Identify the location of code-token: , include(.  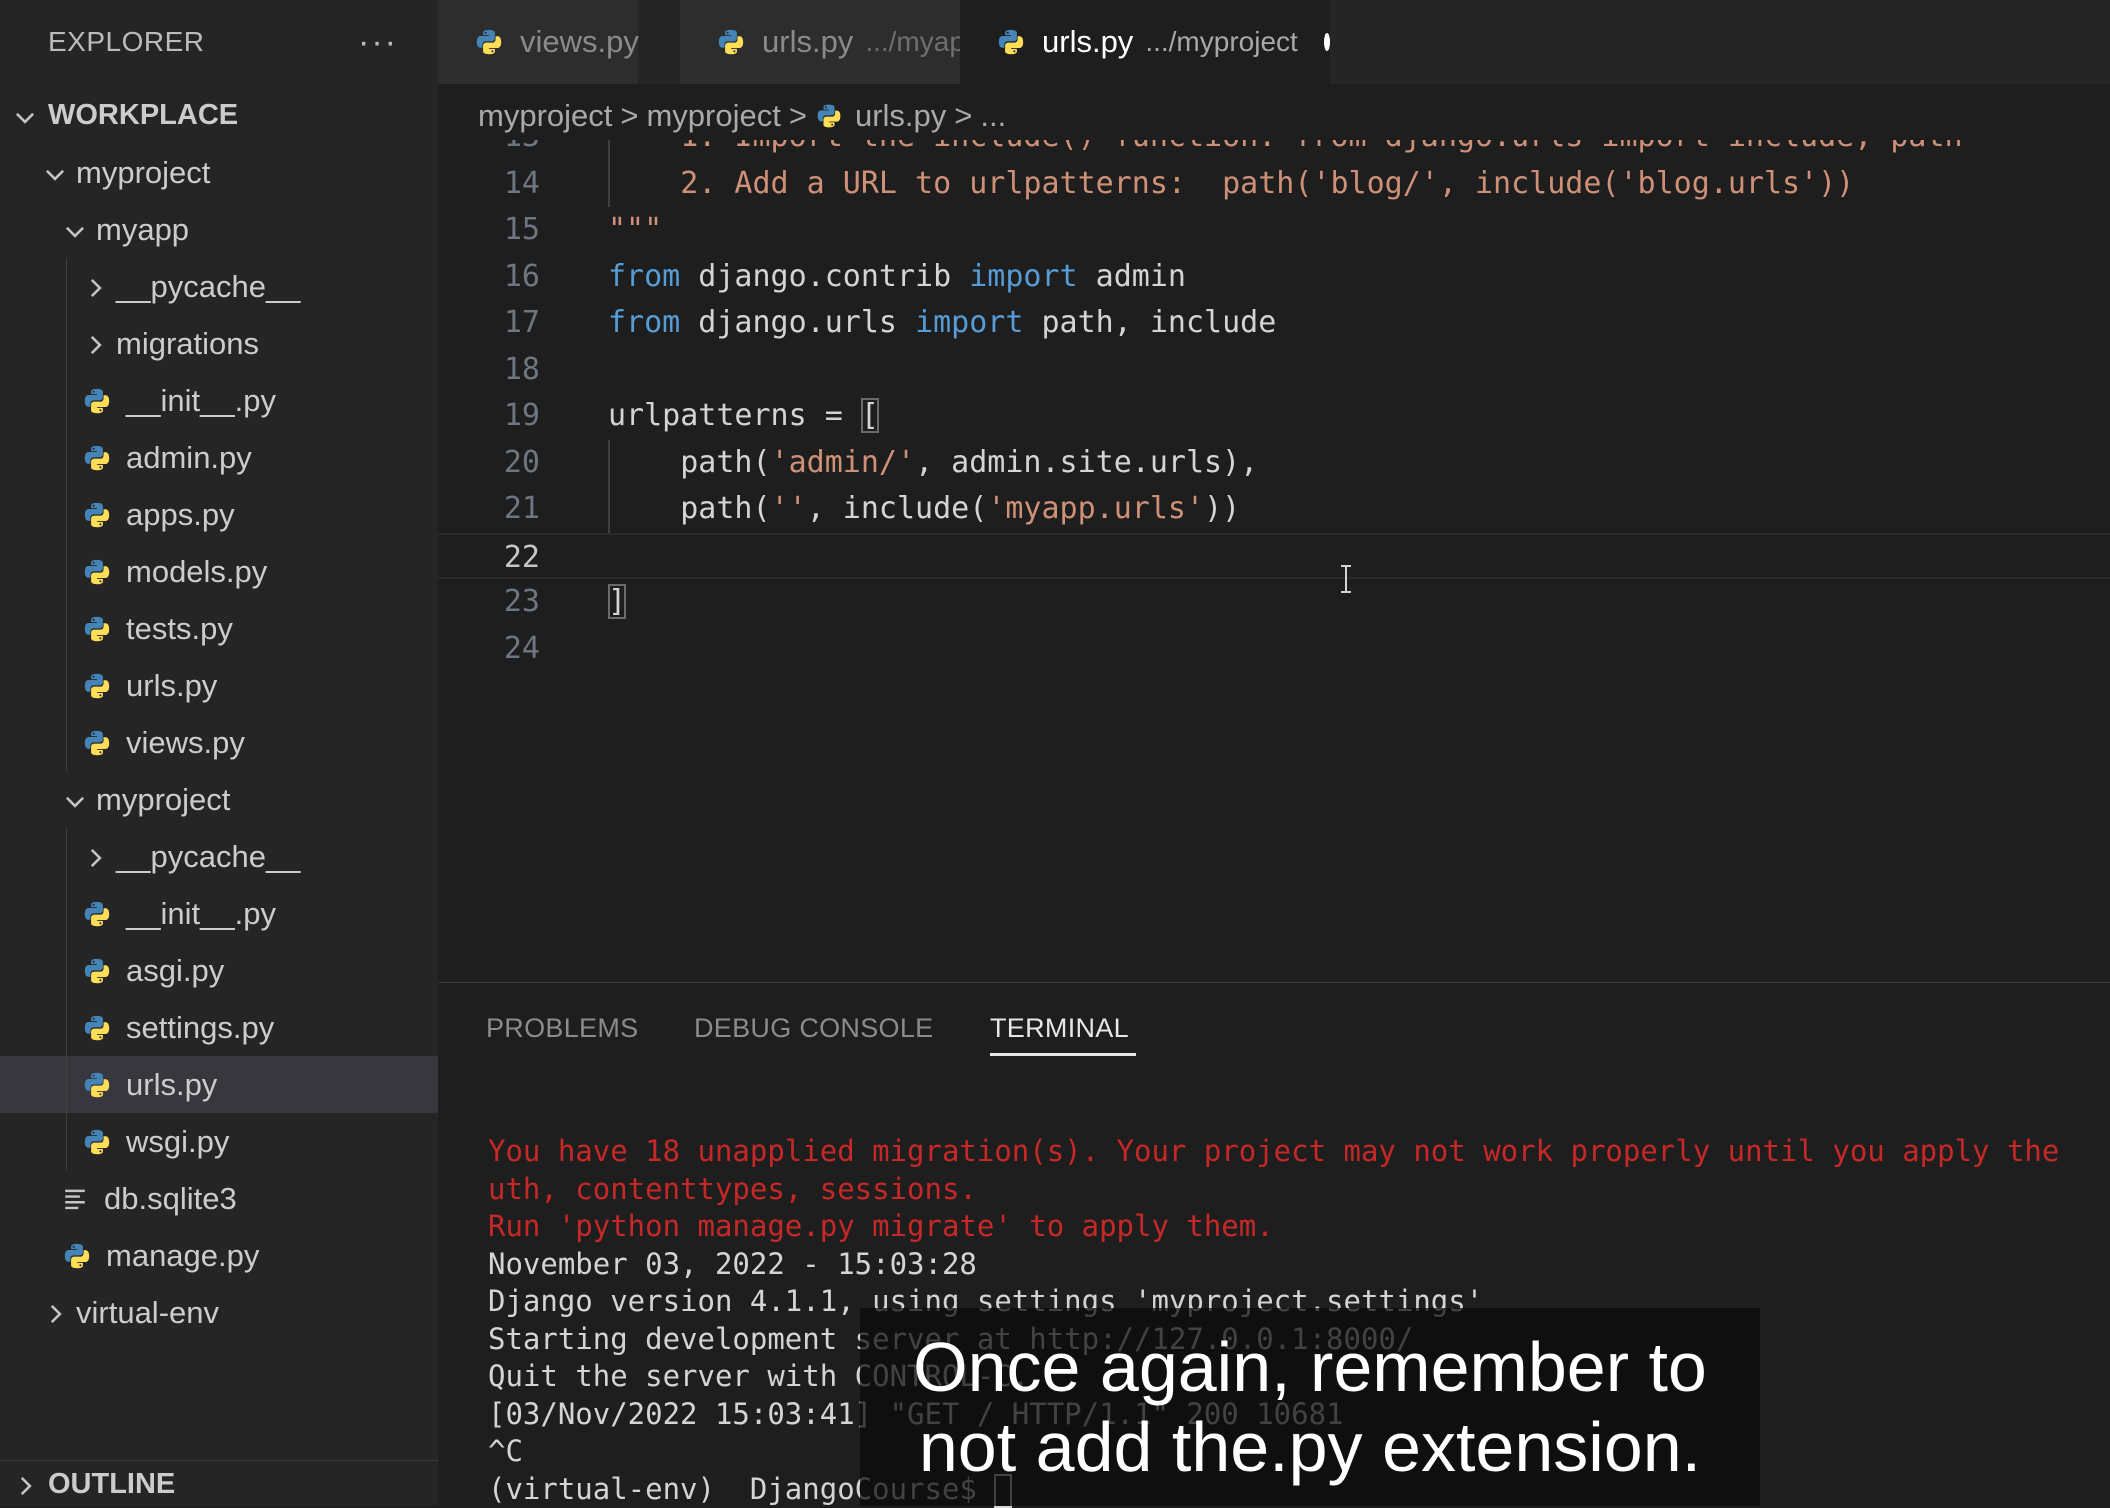
(897, 508).